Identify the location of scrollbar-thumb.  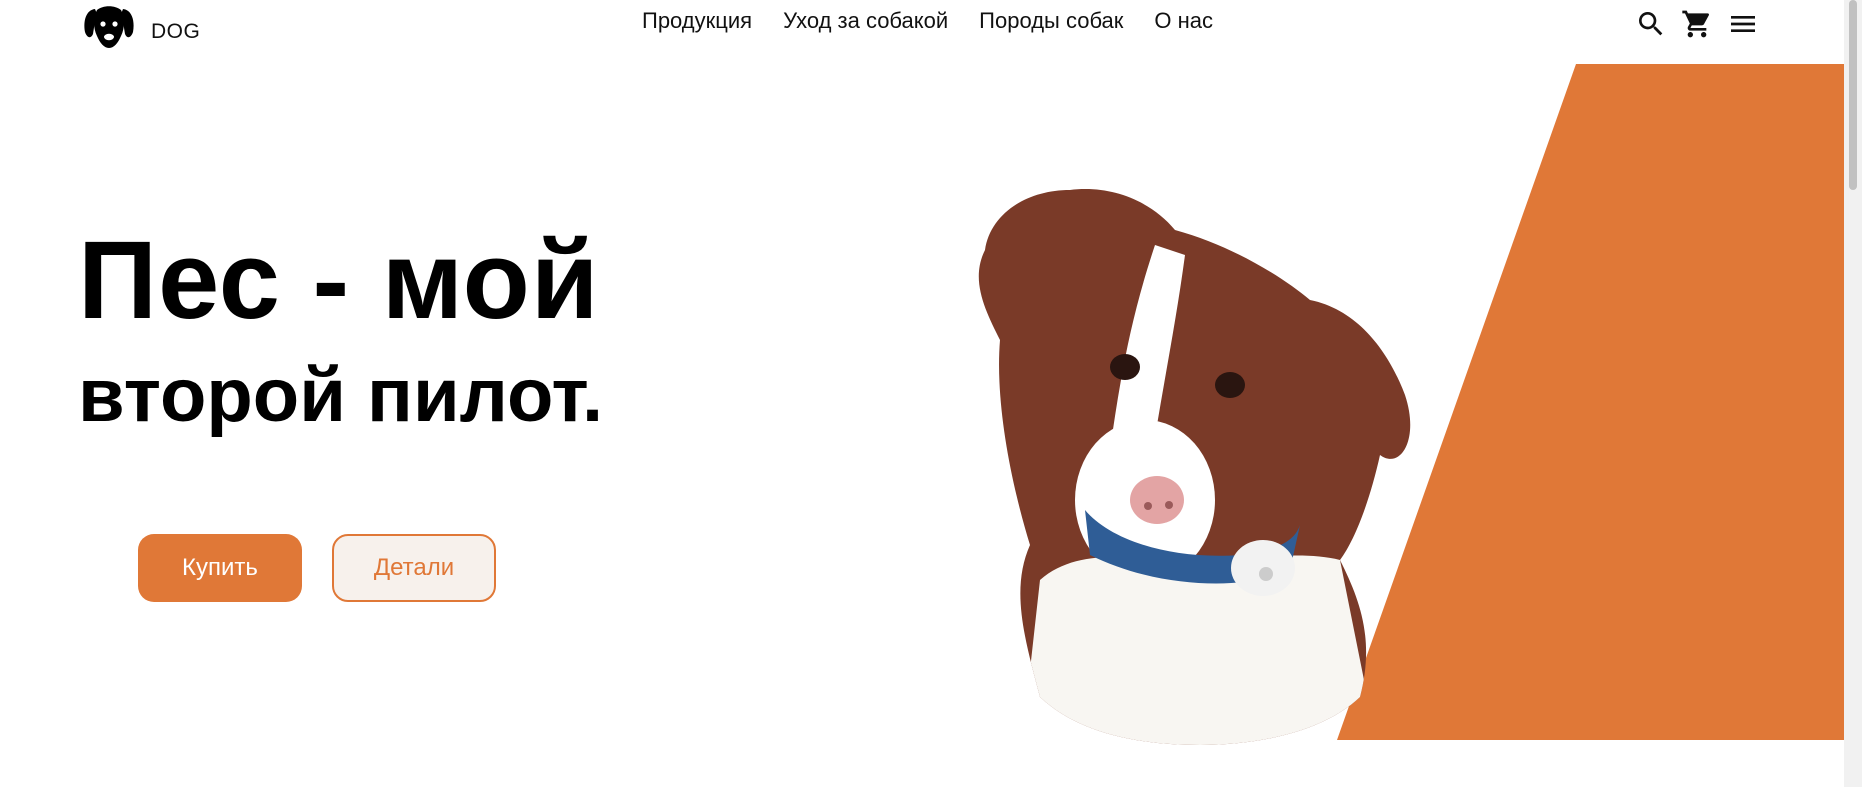
(1853, 95).